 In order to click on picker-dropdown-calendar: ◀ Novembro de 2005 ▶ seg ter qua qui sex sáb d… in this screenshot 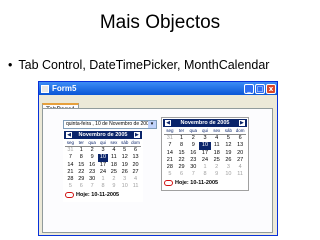, I will do `click(103, 166)`.